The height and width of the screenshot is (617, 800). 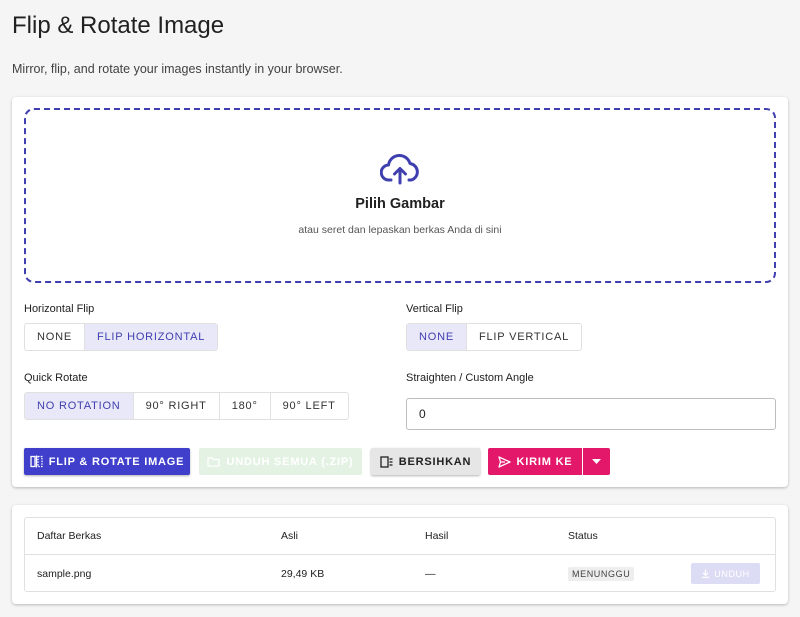 What do you see at coordinates (437, 536) in the screenshot?
I see `column-header-result: Hasil` at bounding box center [437, 536].